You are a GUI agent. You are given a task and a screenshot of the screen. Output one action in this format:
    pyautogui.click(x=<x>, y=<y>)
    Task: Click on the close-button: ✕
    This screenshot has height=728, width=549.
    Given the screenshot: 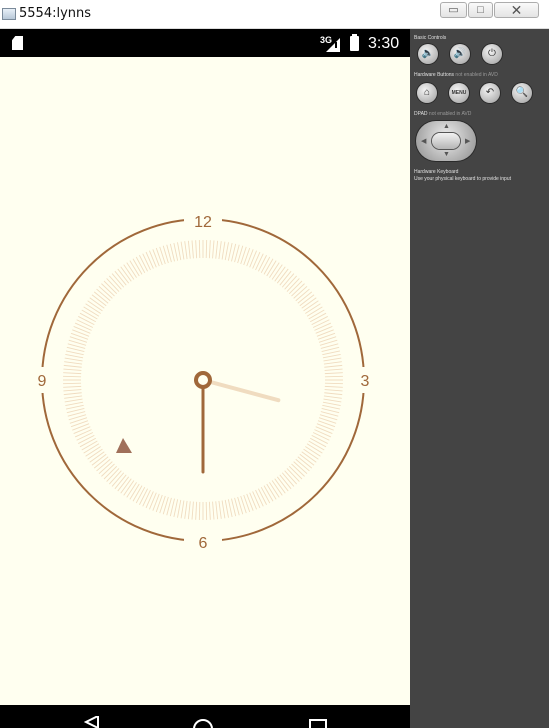 What is the action you would take?
    pyautogui.click(x=516, y=10)
    